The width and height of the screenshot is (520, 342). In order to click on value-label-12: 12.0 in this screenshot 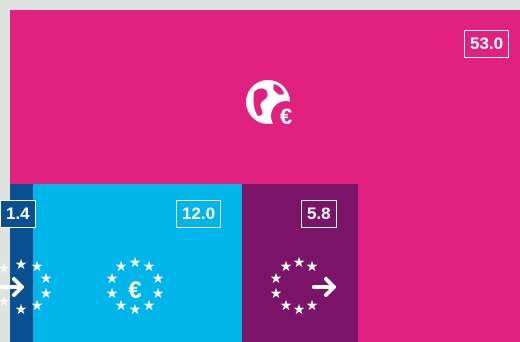, I will do `click(199, 214)`.